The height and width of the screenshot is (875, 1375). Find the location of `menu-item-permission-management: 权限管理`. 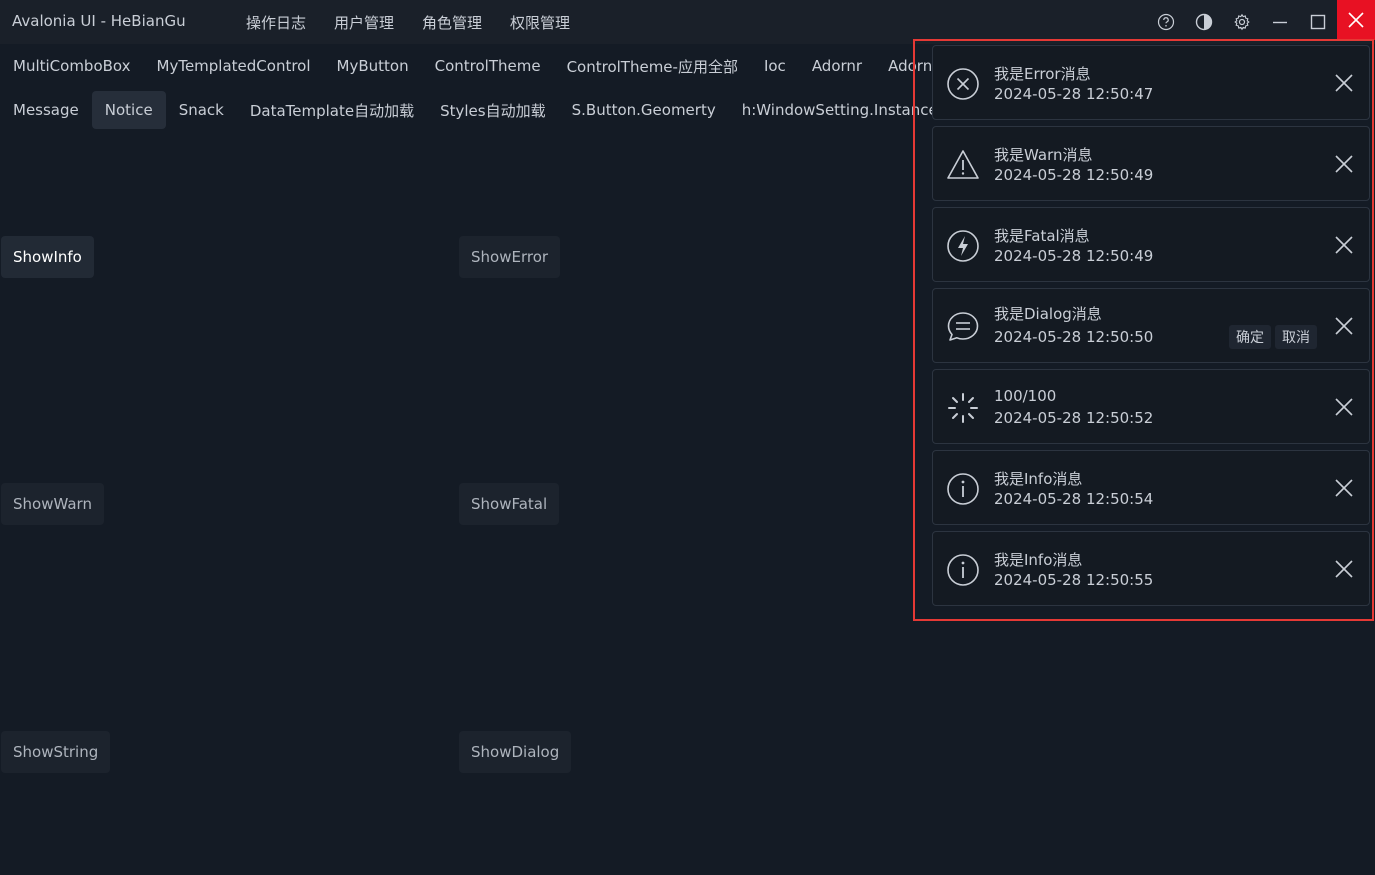

menu-item-permission-management: 权限管理 is located at coordinates (540, 22).